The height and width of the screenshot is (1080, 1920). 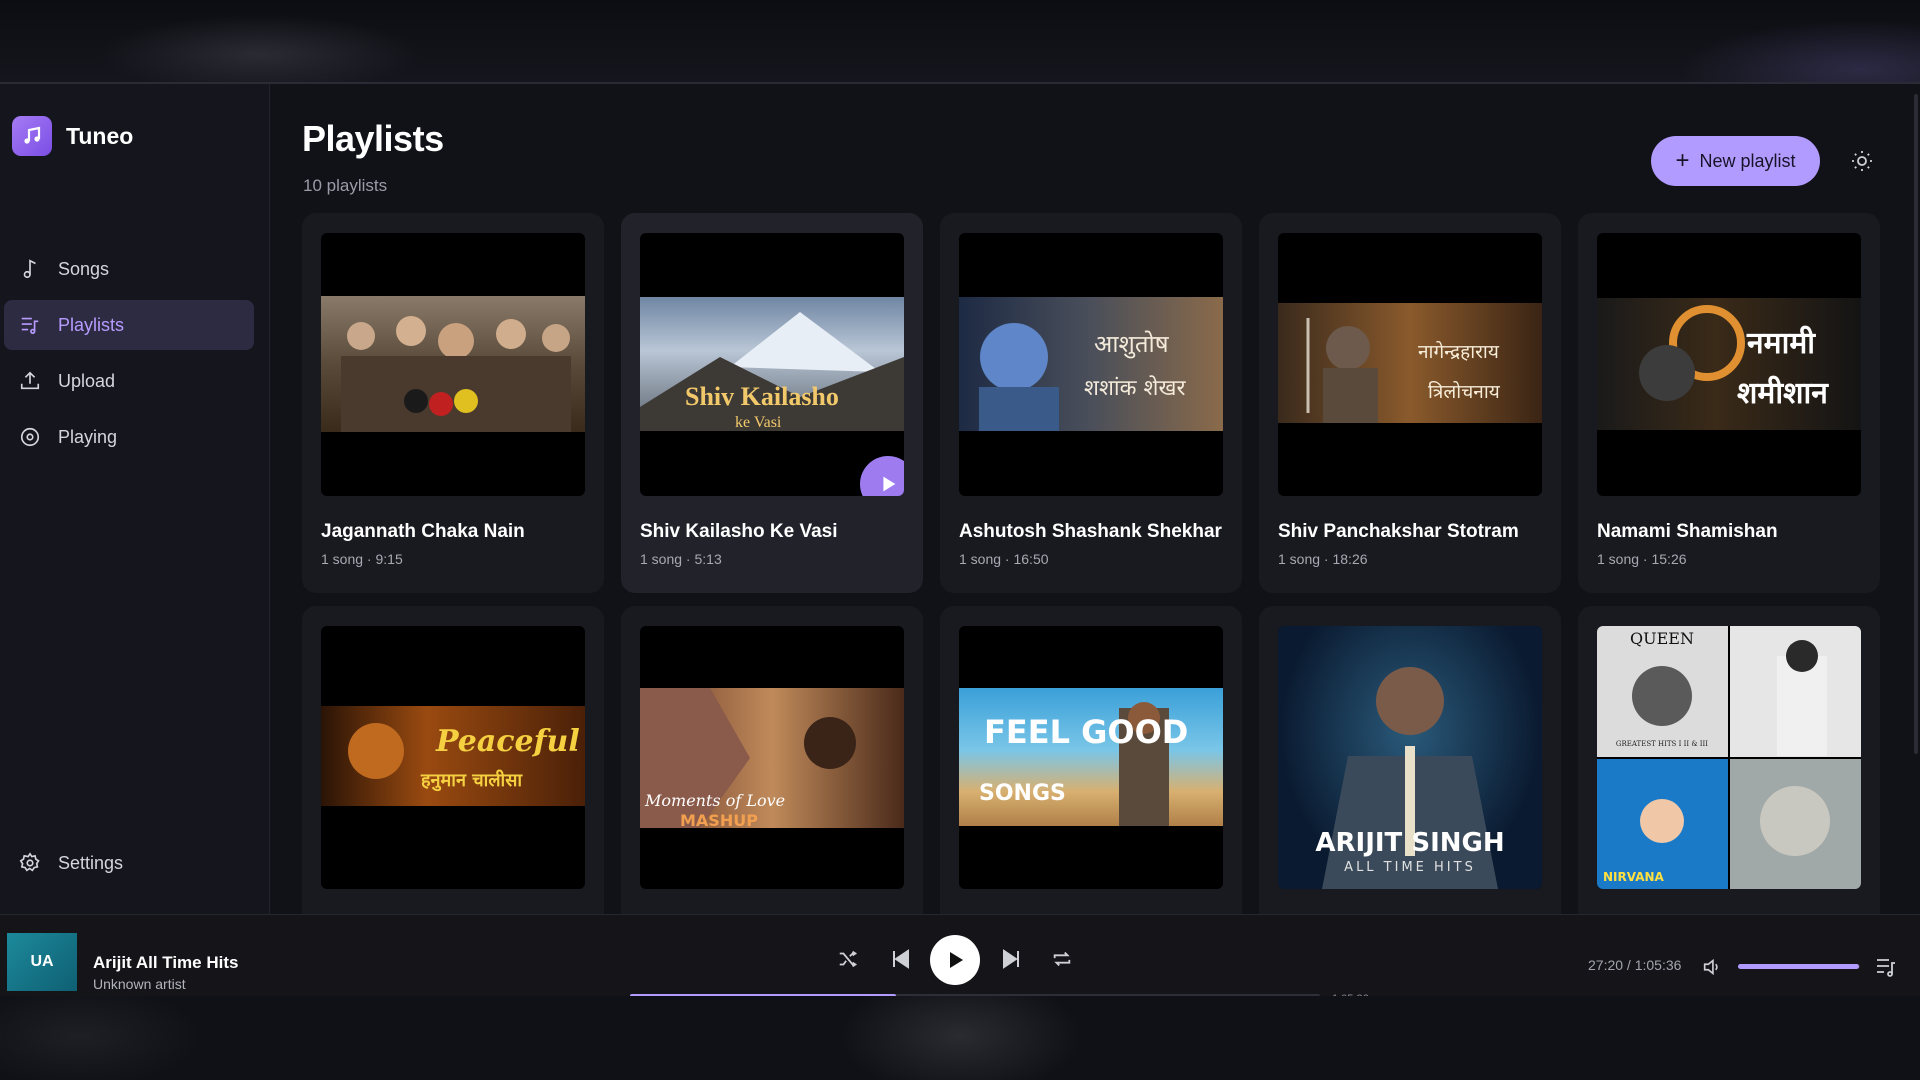 What do you see at coordinates (1747, 160) in the screenshot?
I see `new-playlist-label: New playlist` at bounding box center [1747, 160].